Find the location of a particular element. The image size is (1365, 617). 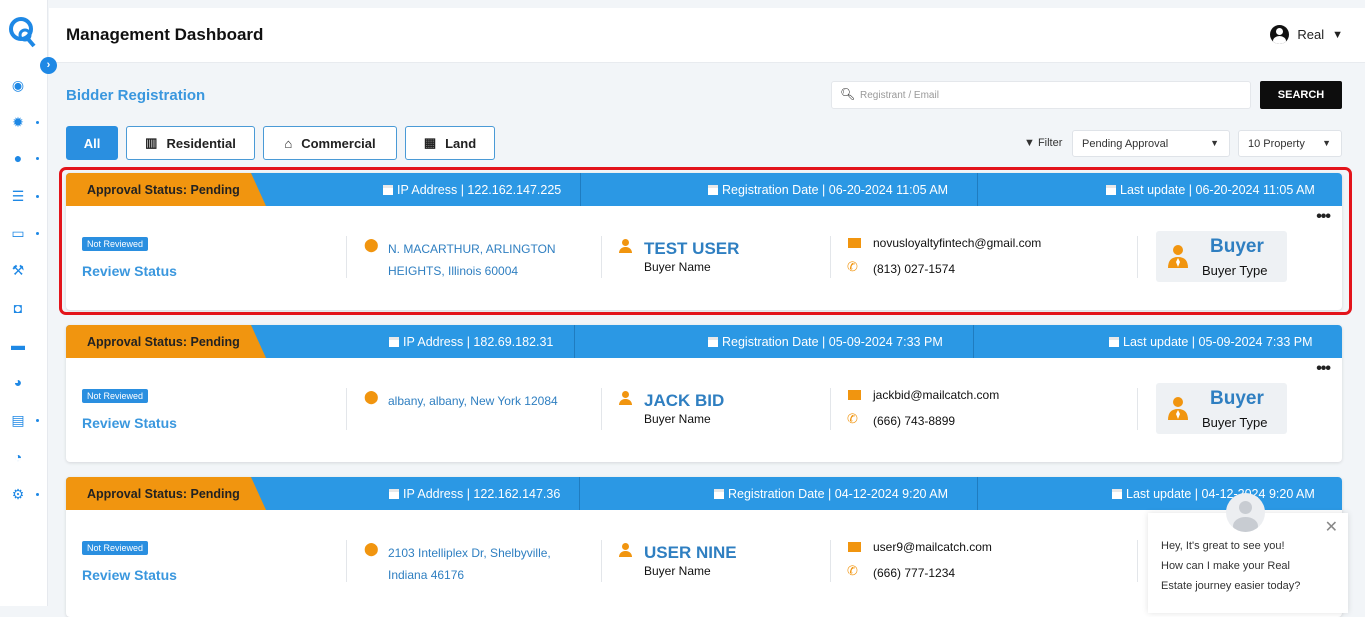

tab-residential: ▥ Residential is located at coordinates (190, 143).